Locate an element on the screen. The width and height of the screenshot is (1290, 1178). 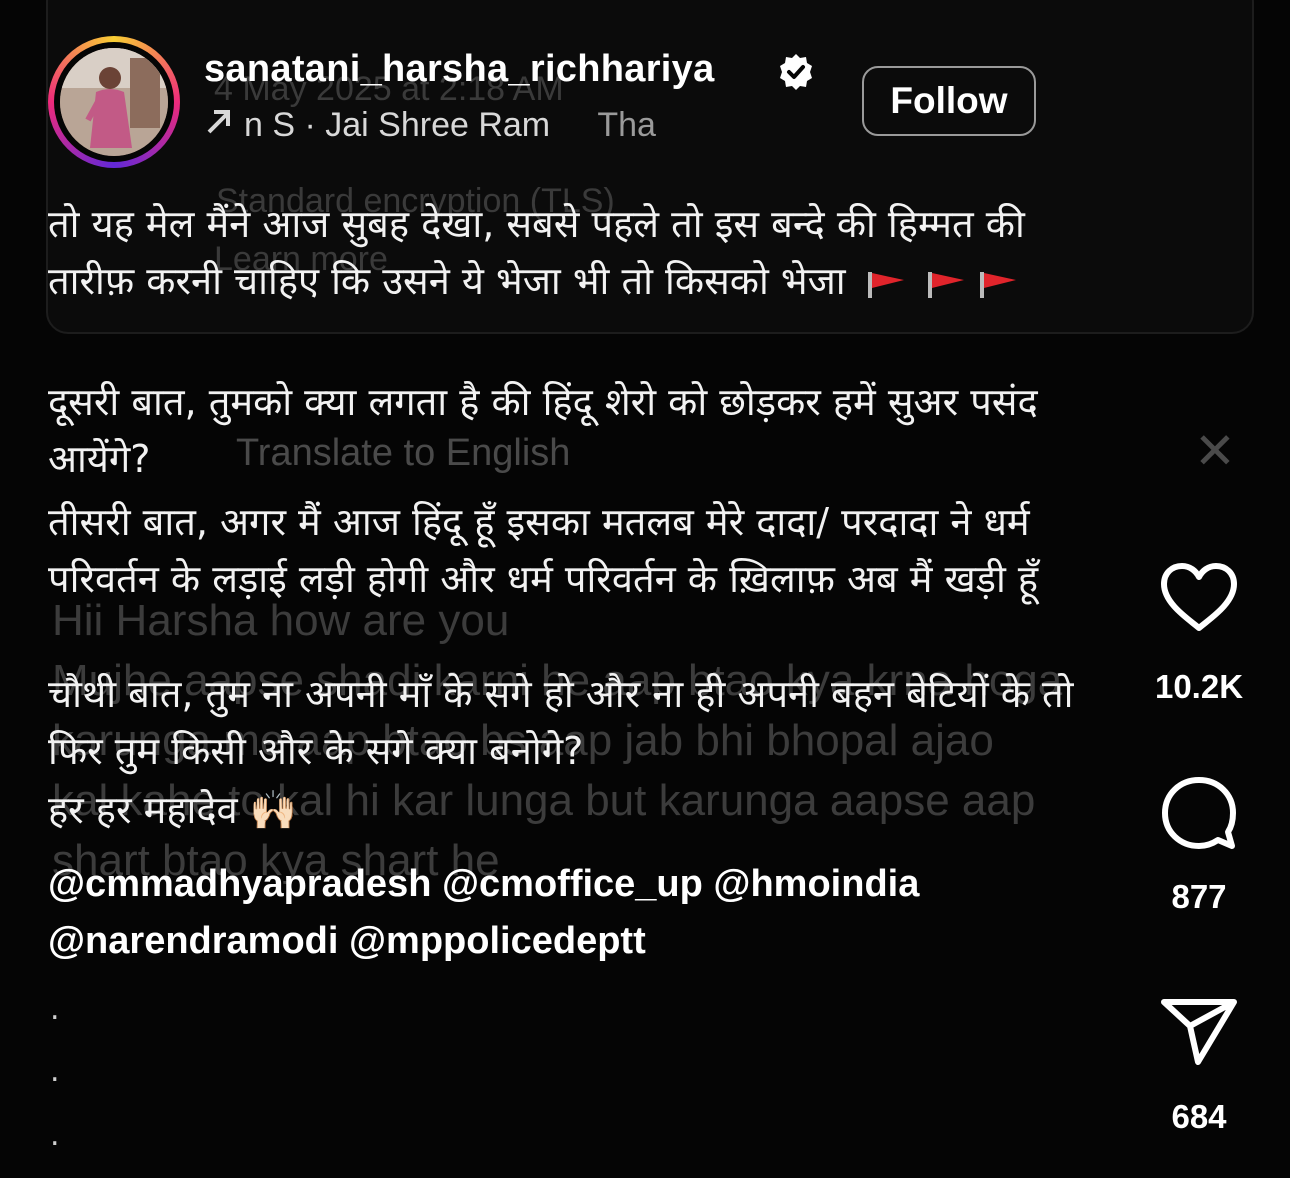
follow-button: Follow is located at coordinates (949, 101).